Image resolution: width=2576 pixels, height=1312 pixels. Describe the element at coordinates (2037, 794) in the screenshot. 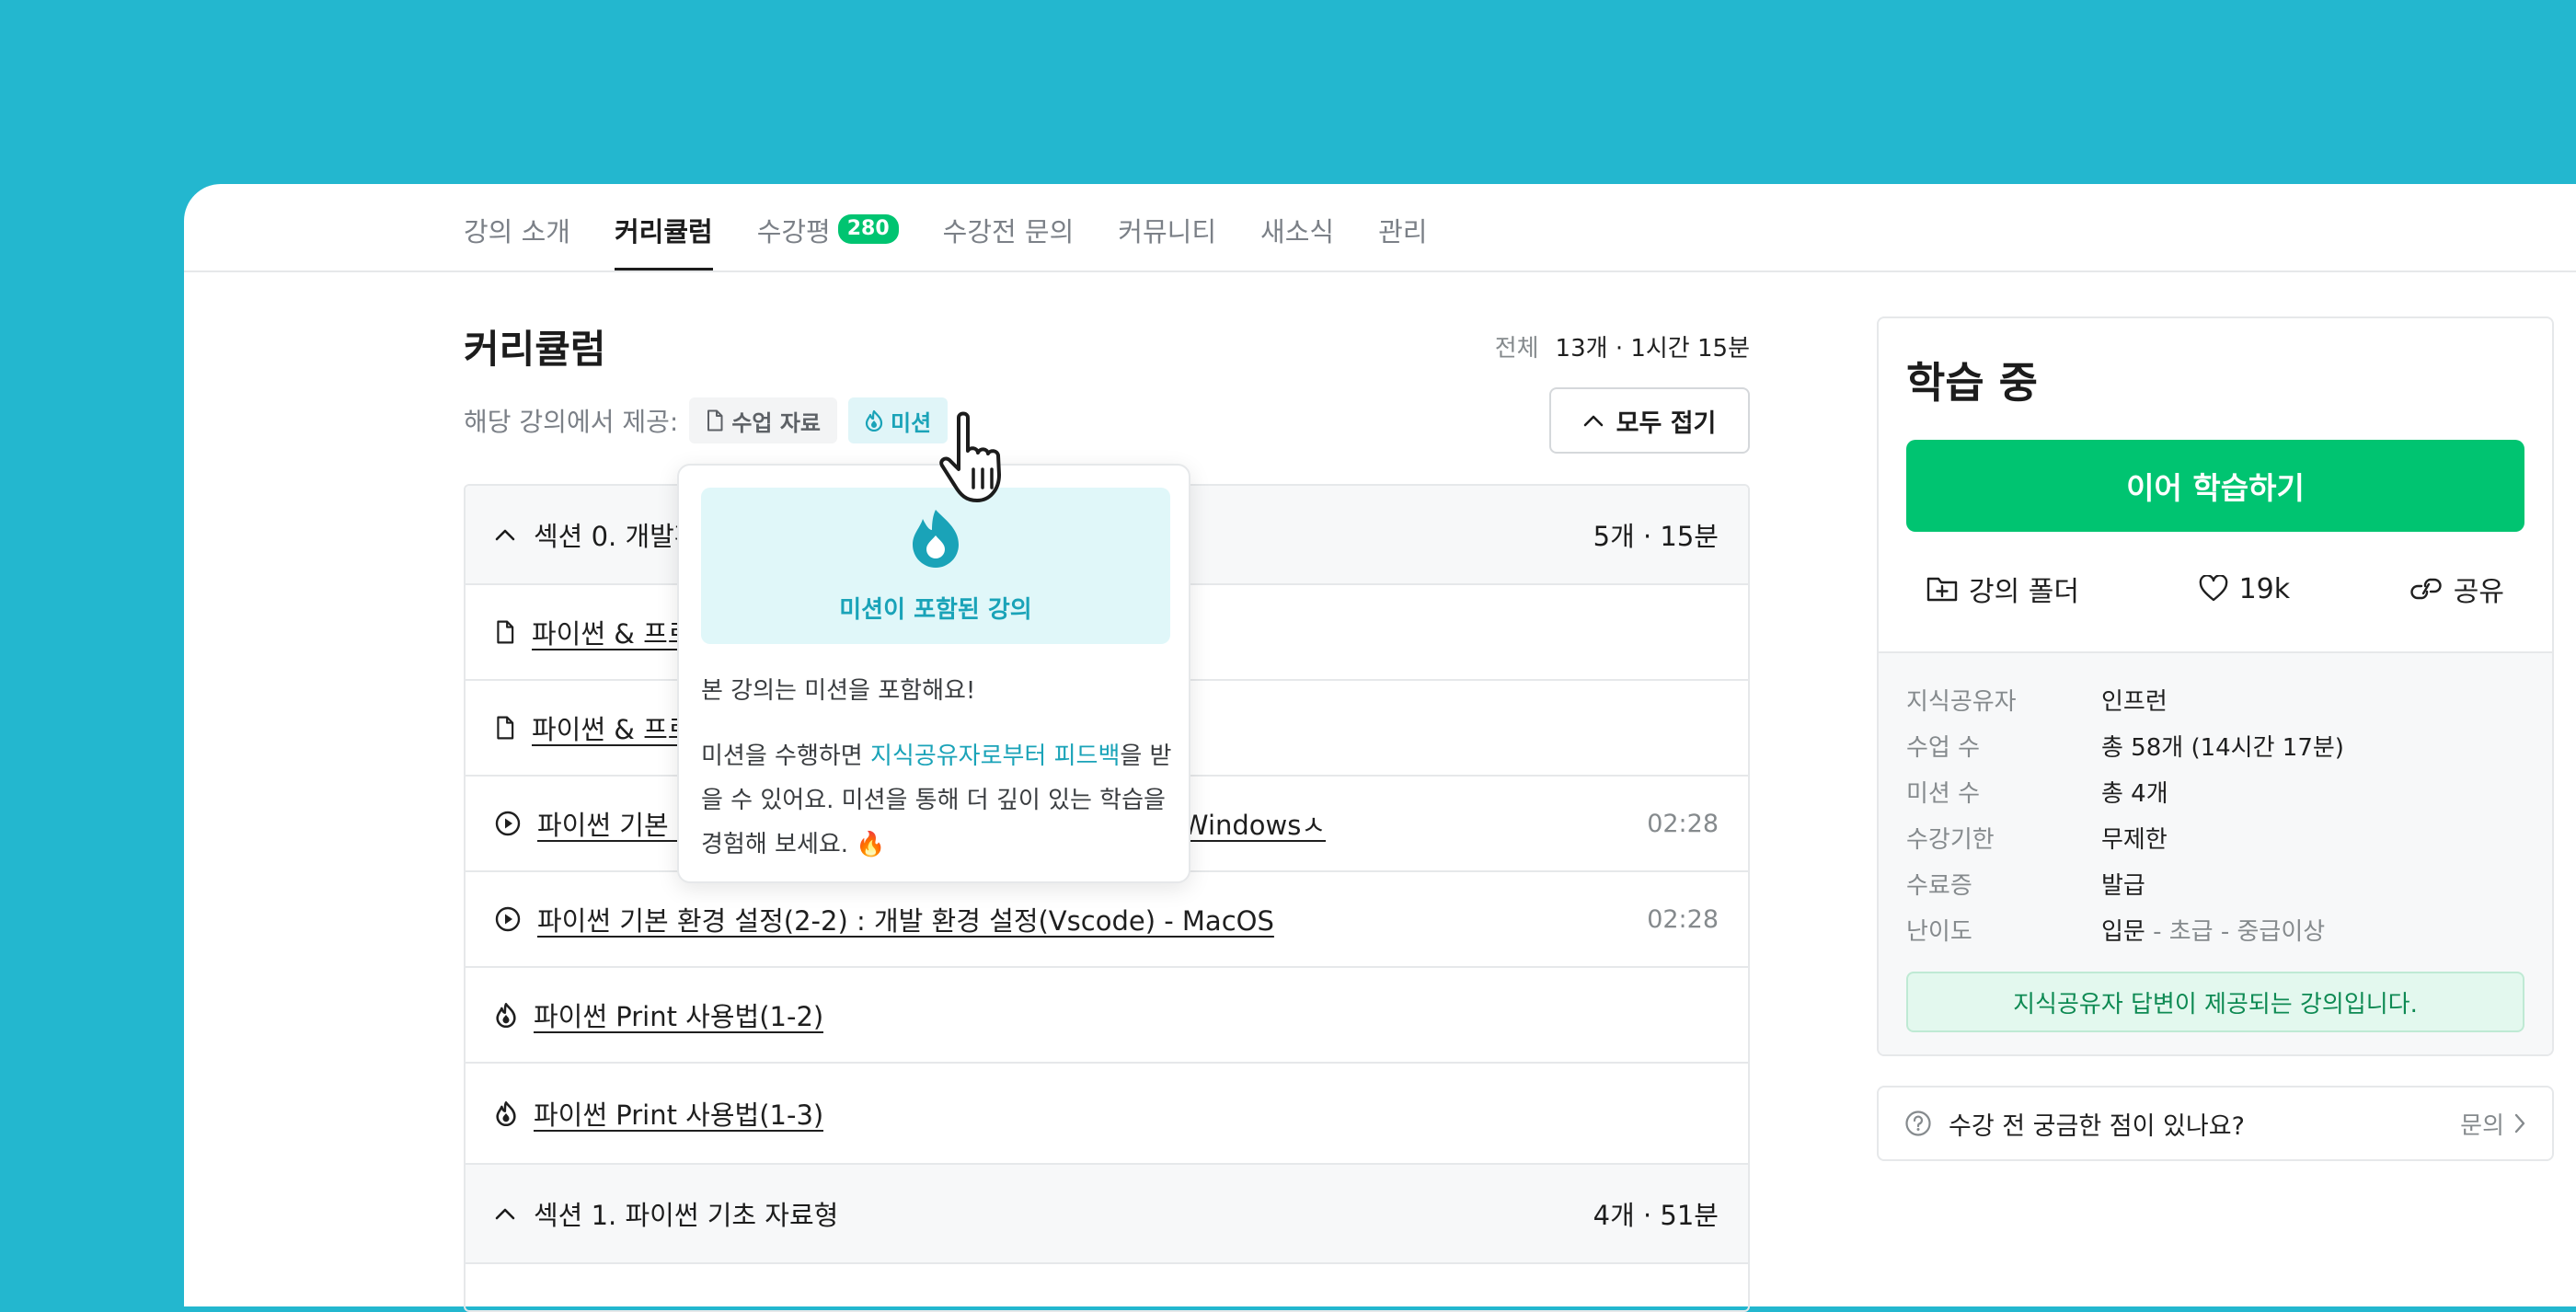

I see `info-row-missions: 미션 수총 4개` at that location.